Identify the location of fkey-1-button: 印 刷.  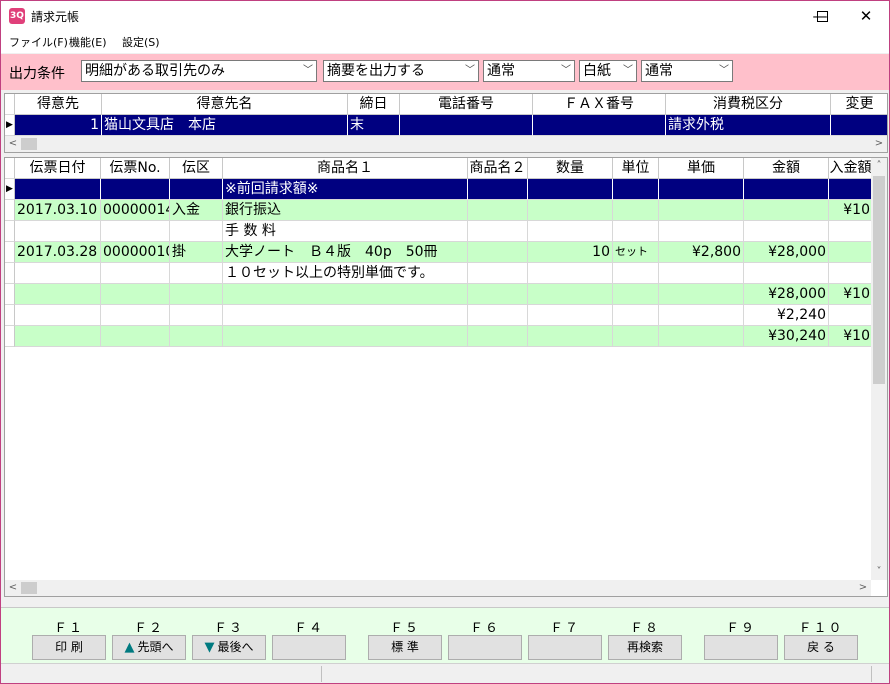
(69, 647).